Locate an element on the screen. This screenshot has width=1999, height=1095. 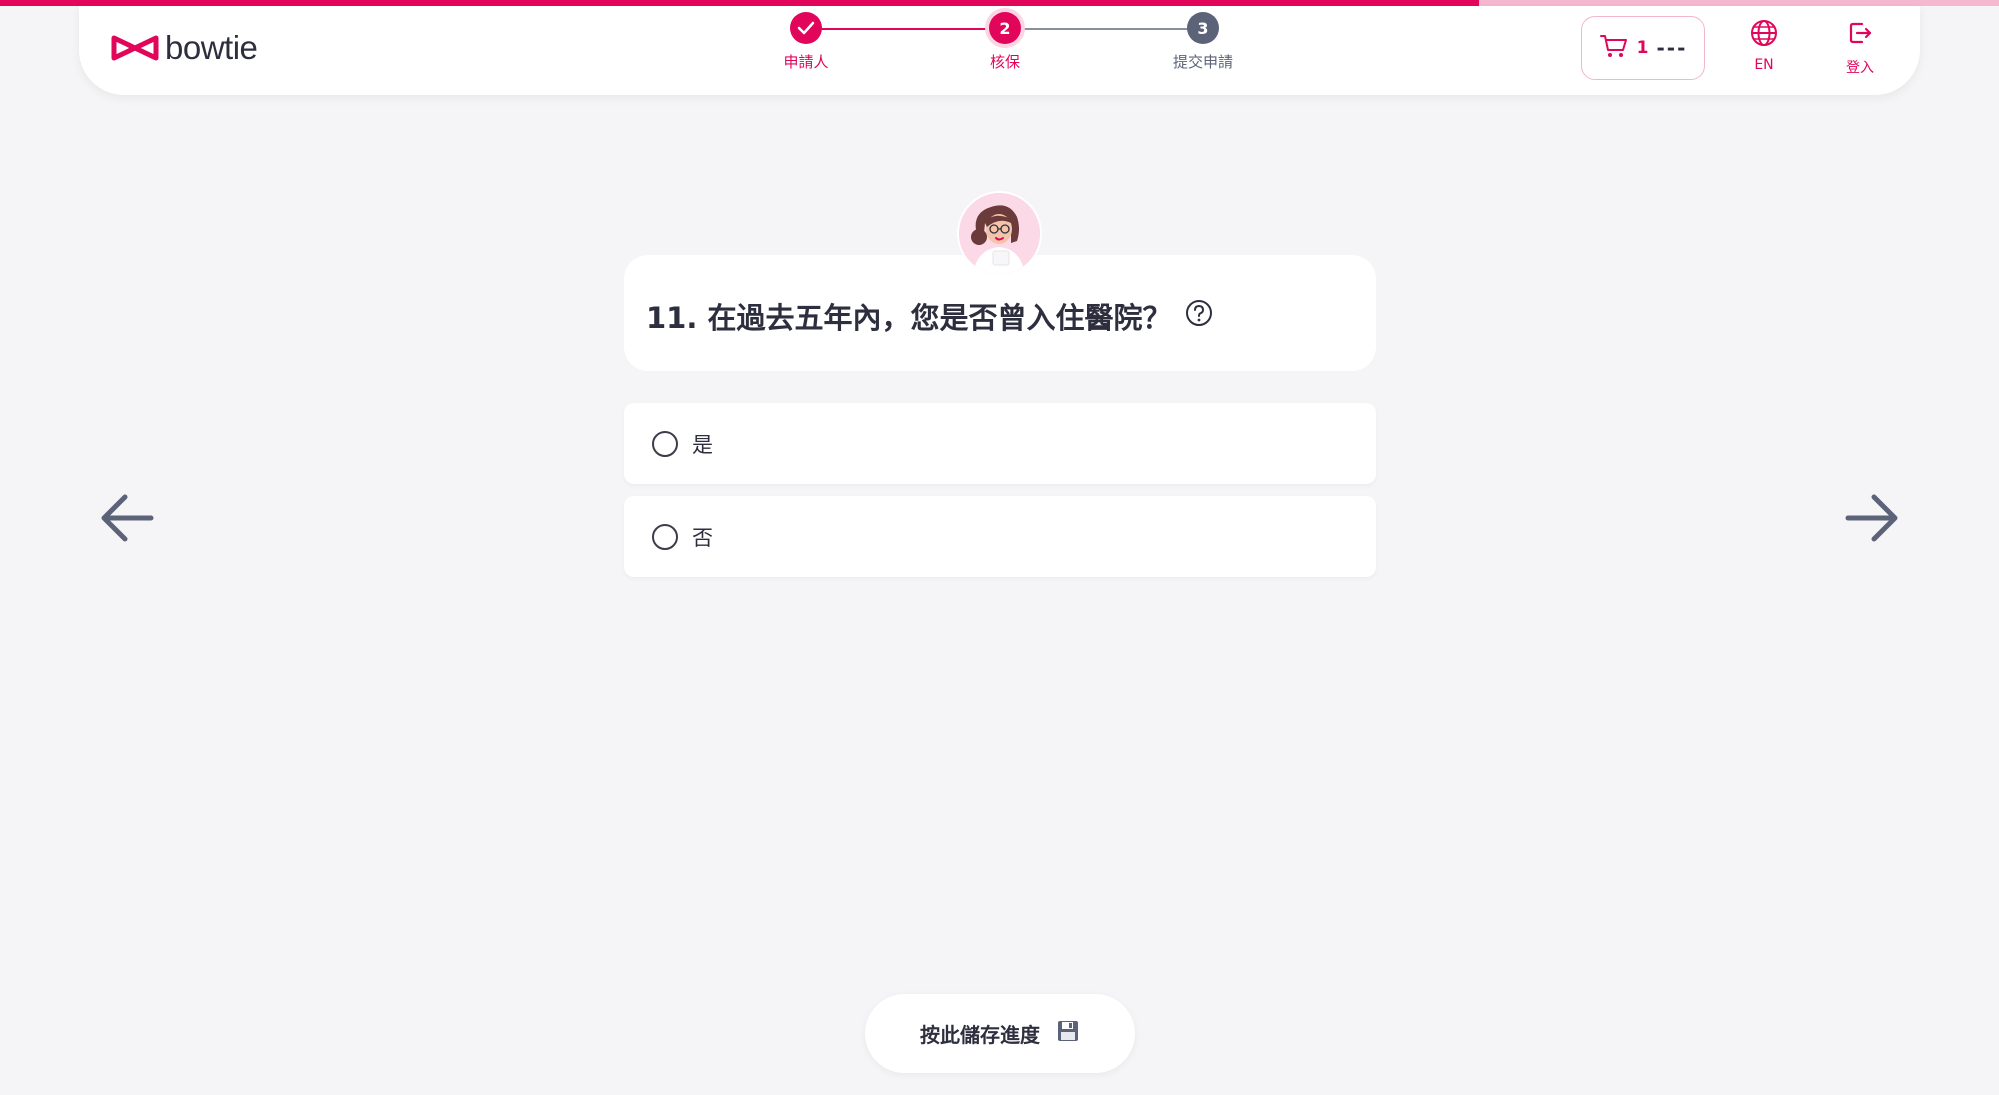
login-button: 登入 is located at coordinates (1860, 47).